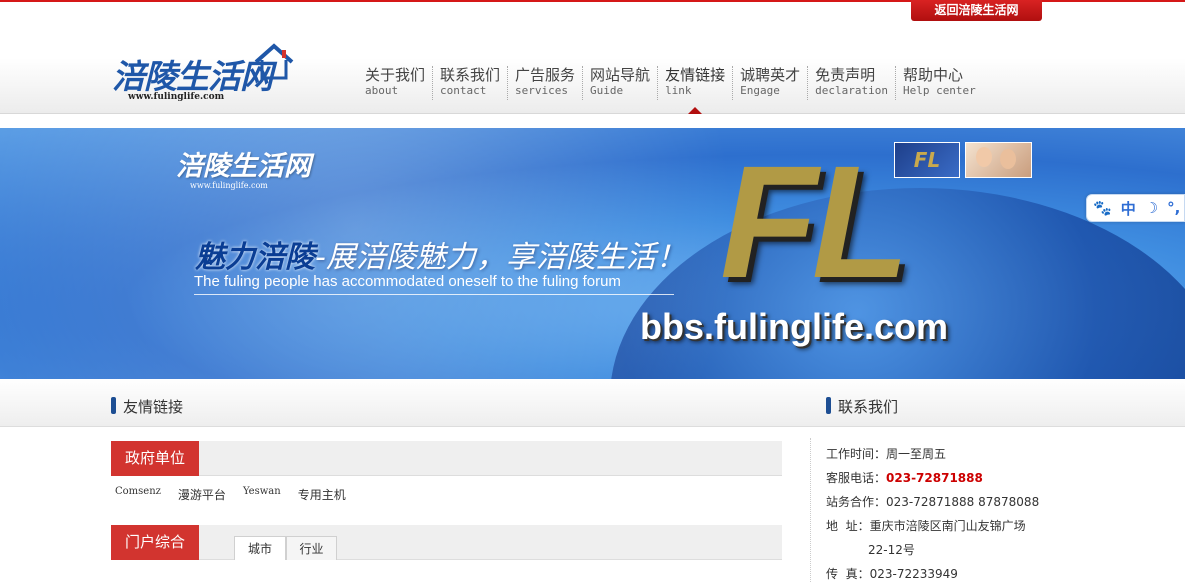 This screenshot has width=1185, height=586. Describe the element at coordinates (274, 61) in the screenshot. I see `house-icon` at that location.